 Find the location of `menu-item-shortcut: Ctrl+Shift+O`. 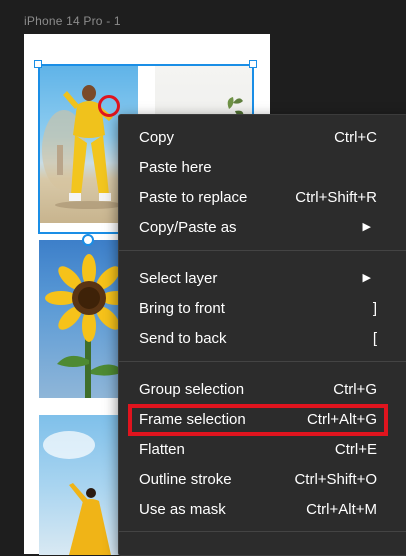

menu-item-shortcut: Ctrl+Shift+O is located at coordinates (335, 479).